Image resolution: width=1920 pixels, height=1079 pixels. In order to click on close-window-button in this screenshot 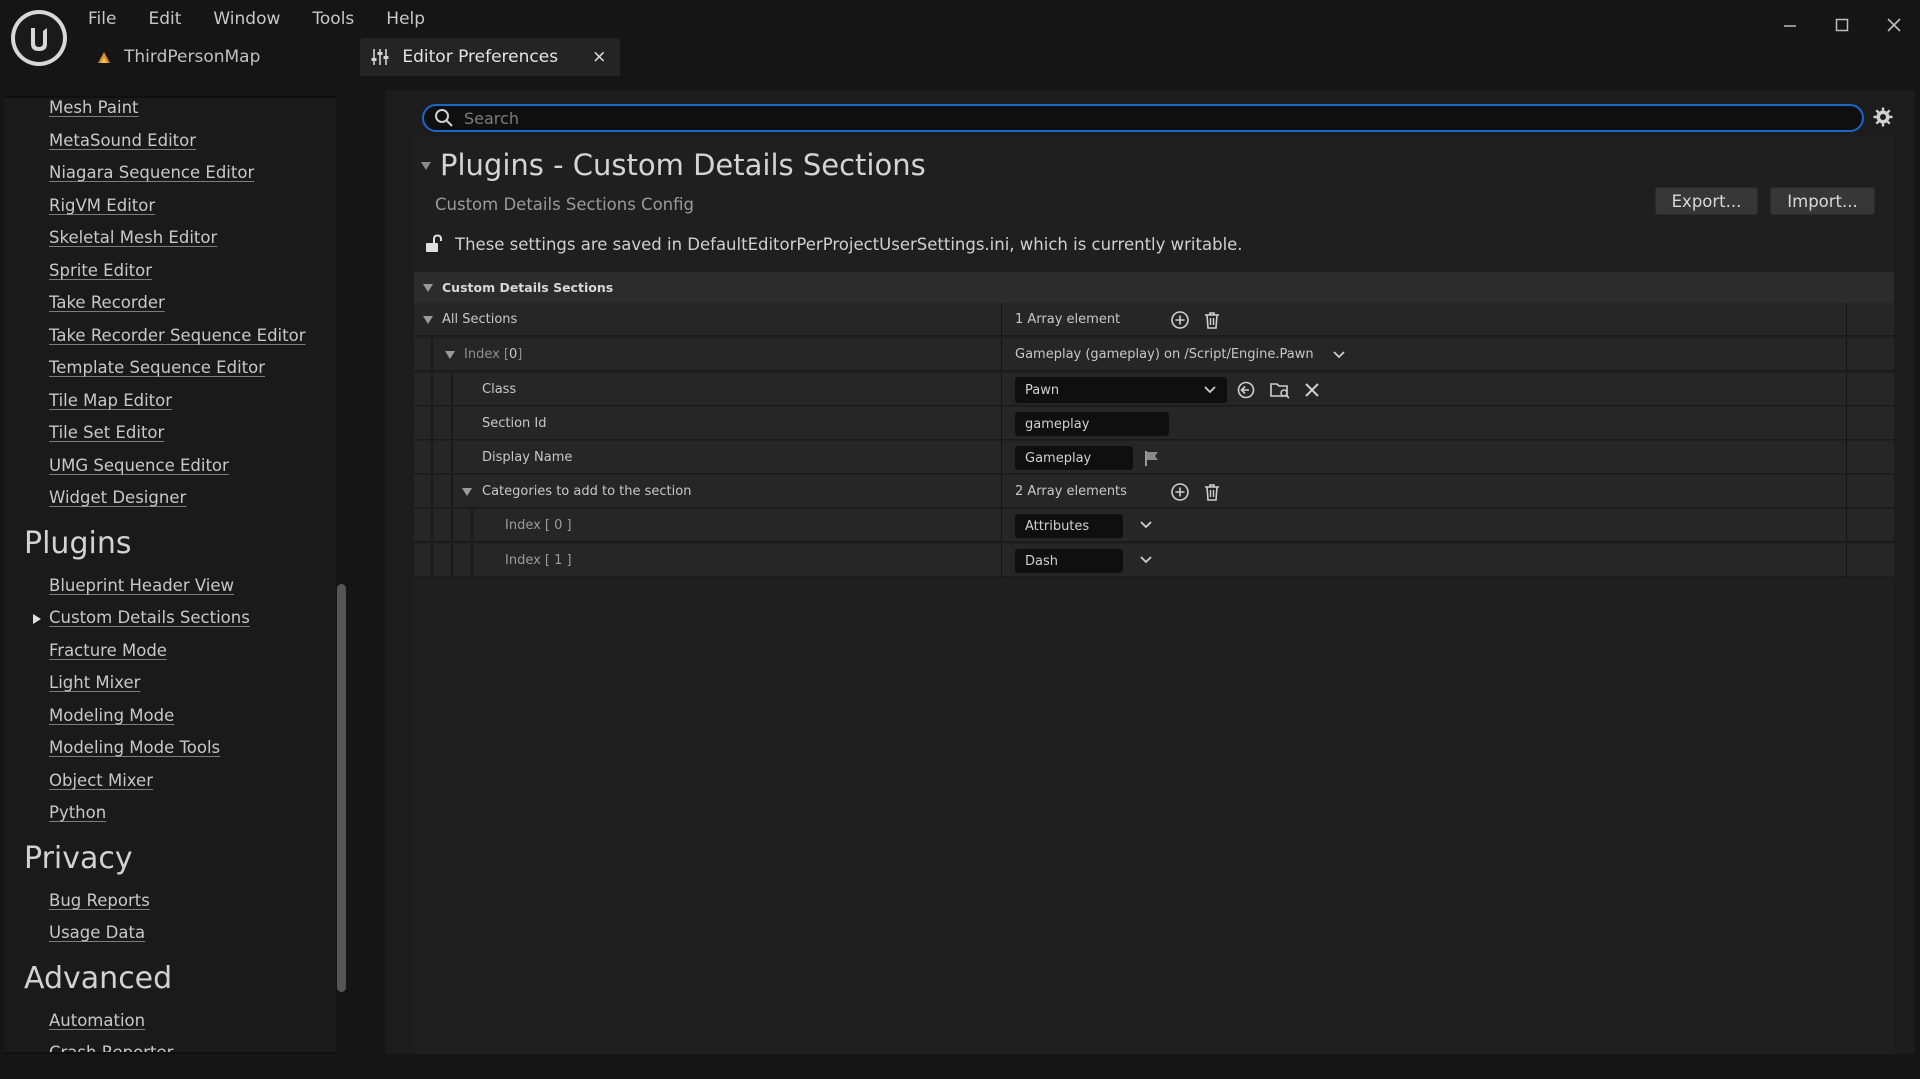, I will do `click(1894, 25)`.